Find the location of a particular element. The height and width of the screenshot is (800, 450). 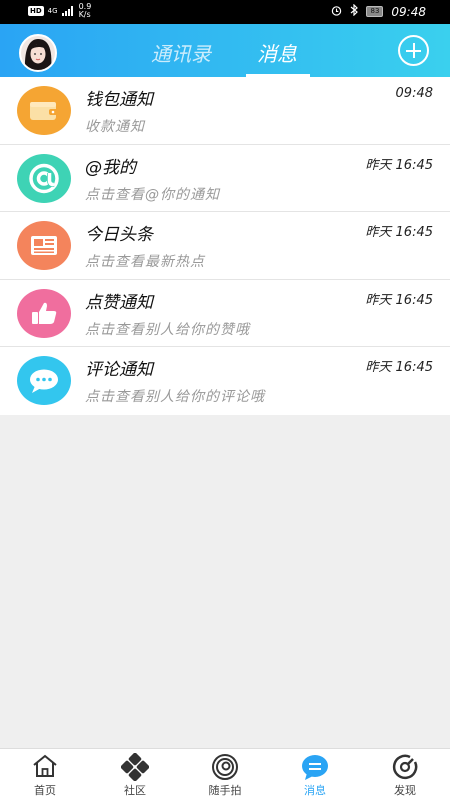

nav-community: 社区 is located at coordinates (135, 774).